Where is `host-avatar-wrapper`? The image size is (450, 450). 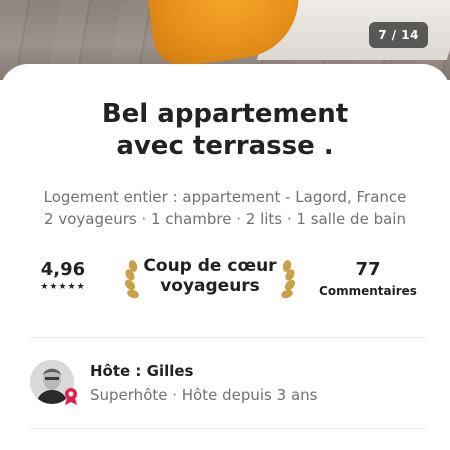
host-avatar-wrapper is located at coordinates (53, 382).